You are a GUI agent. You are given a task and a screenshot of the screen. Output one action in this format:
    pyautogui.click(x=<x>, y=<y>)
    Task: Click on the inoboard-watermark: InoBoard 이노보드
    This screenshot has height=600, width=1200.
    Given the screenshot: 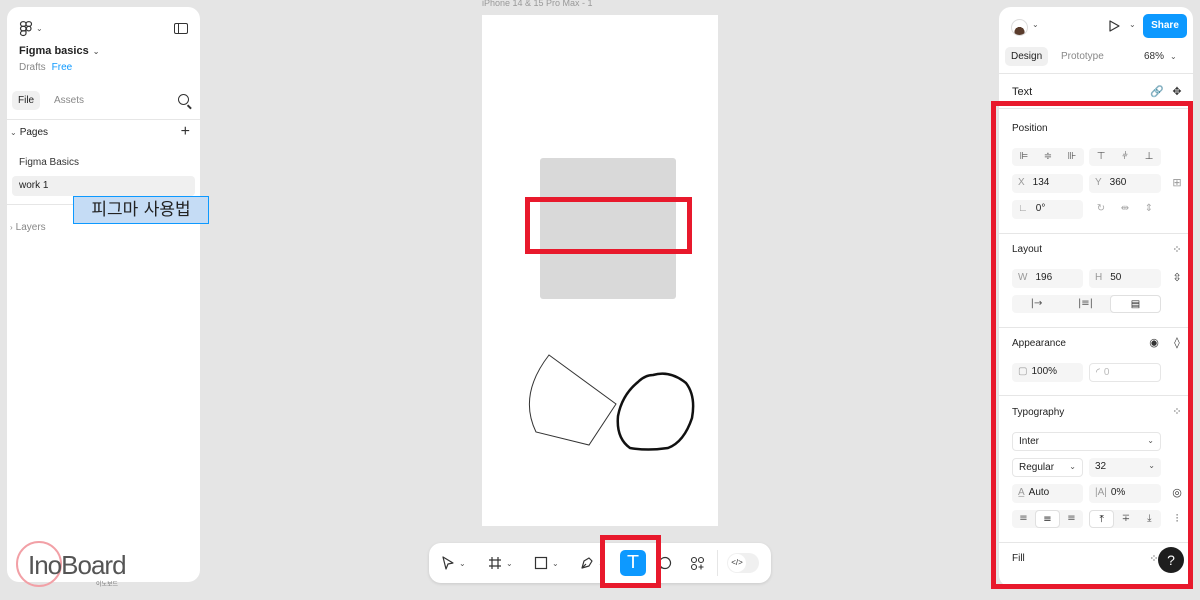 What is the action you would take?
    pyautogui.click(x=76, y=563)
    